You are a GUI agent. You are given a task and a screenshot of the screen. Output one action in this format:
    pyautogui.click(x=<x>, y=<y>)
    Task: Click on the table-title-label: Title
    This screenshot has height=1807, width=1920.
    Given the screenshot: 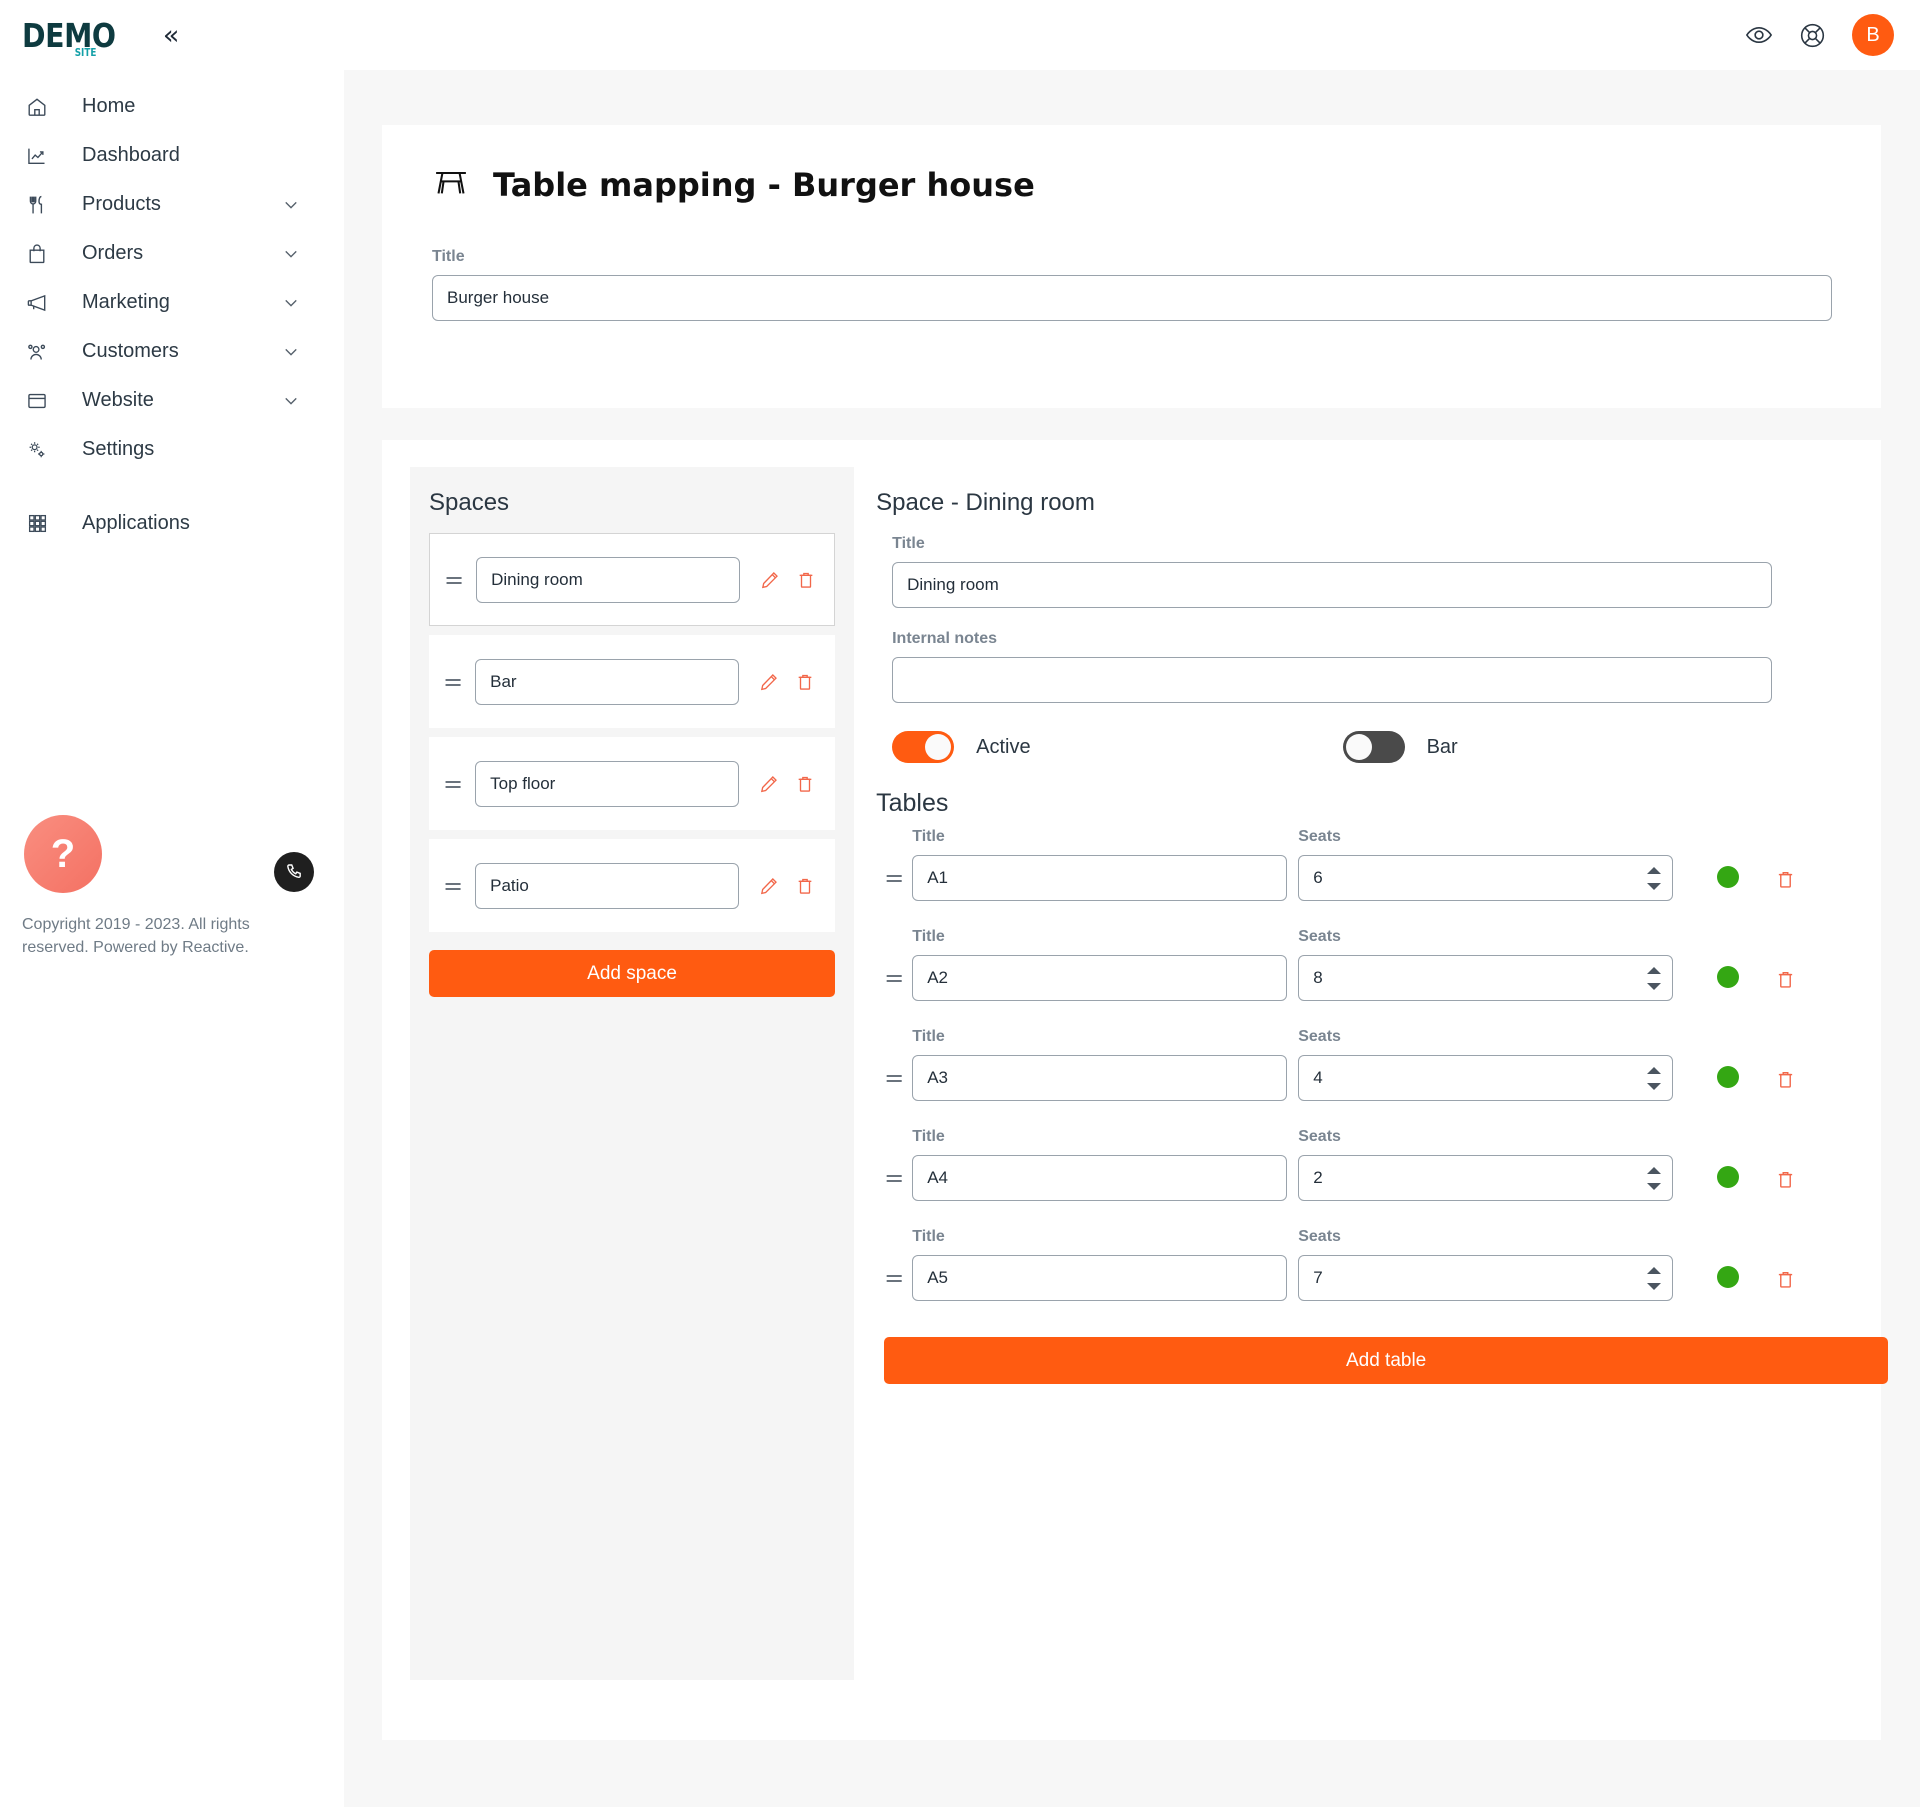 What is the action you would take?
    pyautogui.click(x=928, y=1136)
    